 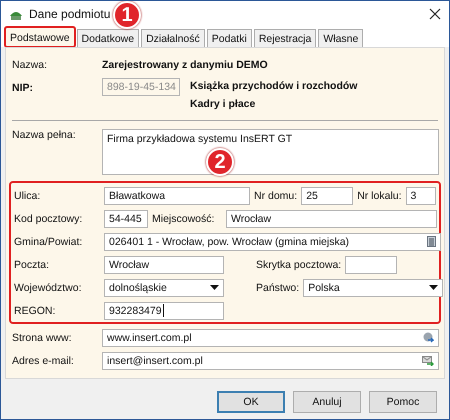 I want to click on post-office-field: Wrocław, so click(x=164, y=265).